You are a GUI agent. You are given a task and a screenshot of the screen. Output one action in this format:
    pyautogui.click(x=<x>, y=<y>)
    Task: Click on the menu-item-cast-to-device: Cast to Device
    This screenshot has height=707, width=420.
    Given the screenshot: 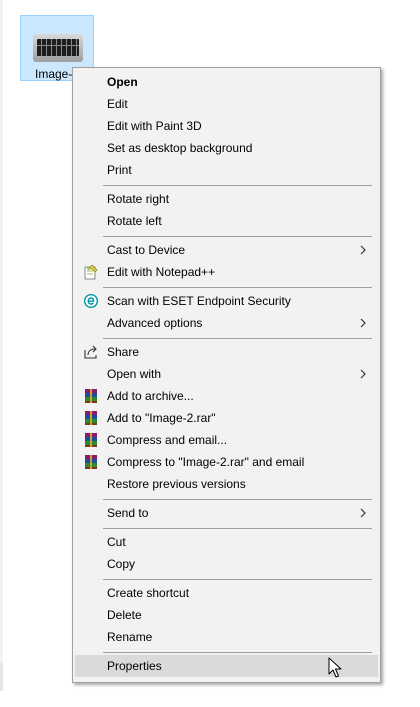 What is the action you would take?
    pyautogui.click(x=226, y=250)
    